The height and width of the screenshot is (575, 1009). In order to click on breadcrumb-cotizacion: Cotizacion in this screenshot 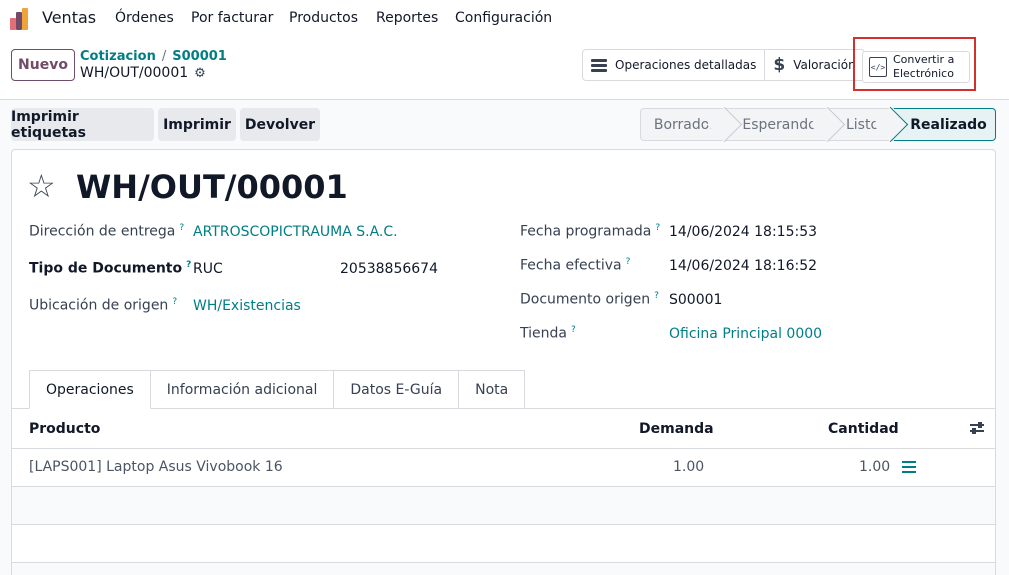, I will do `click(118, 56)`.